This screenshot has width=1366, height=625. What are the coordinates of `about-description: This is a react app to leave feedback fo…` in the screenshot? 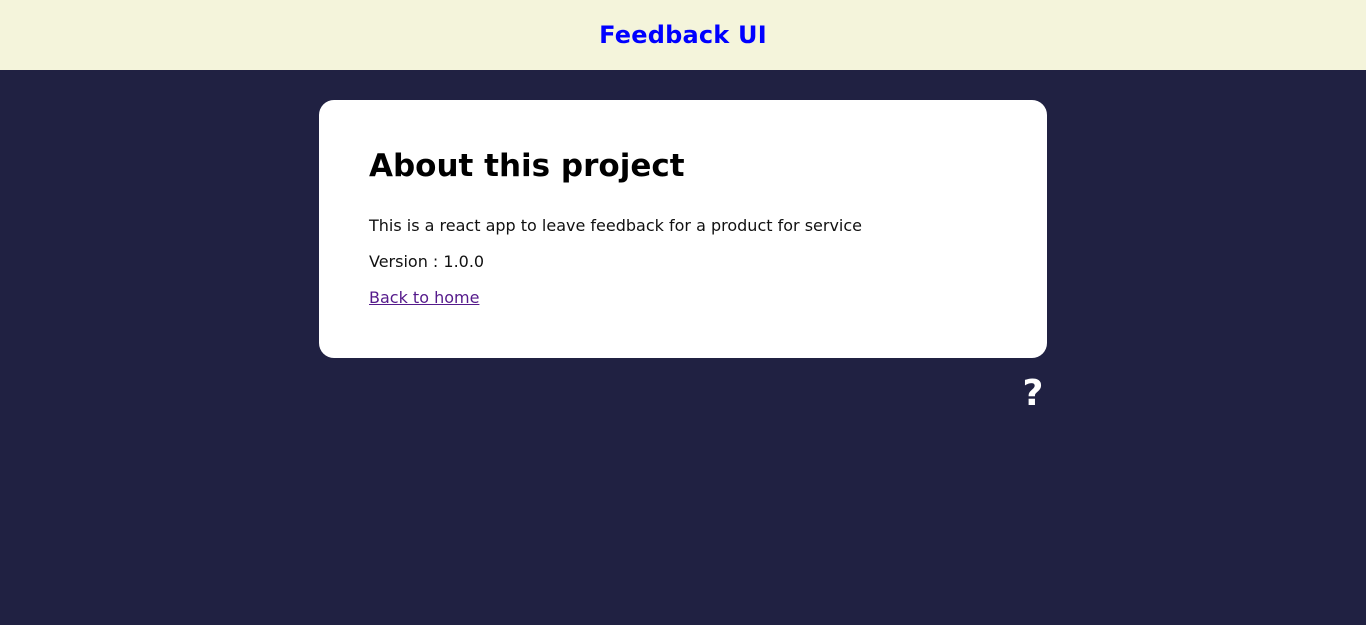 It's located at (615, 225).